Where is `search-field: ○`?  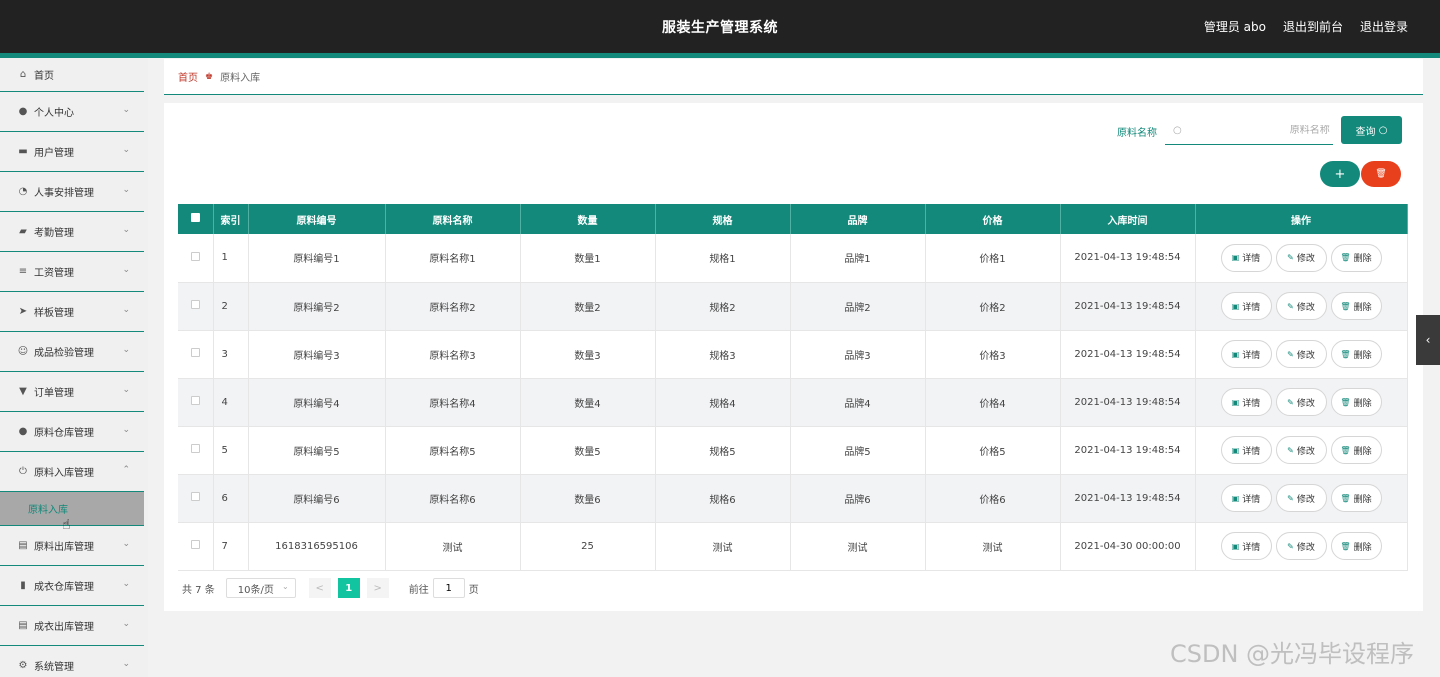 search-field: ○ is located at coordinates (1249, 131).